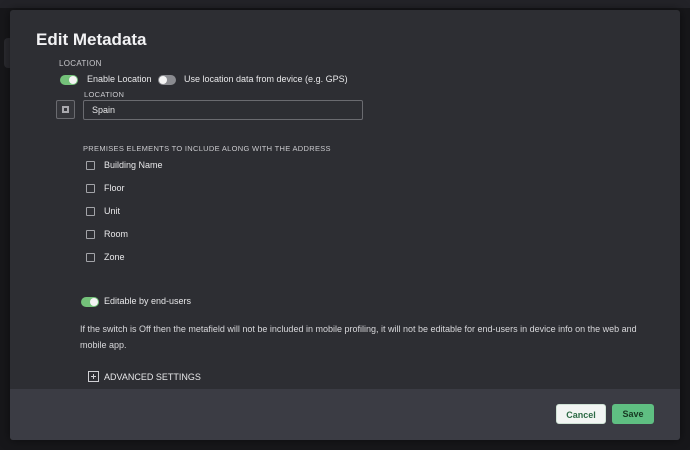 The image size is (690, 450). What do you see at coordinates (345, 414) in the screenshot?
I see `dialog-footer: Cancel Save` at bounding box center [345, 414].